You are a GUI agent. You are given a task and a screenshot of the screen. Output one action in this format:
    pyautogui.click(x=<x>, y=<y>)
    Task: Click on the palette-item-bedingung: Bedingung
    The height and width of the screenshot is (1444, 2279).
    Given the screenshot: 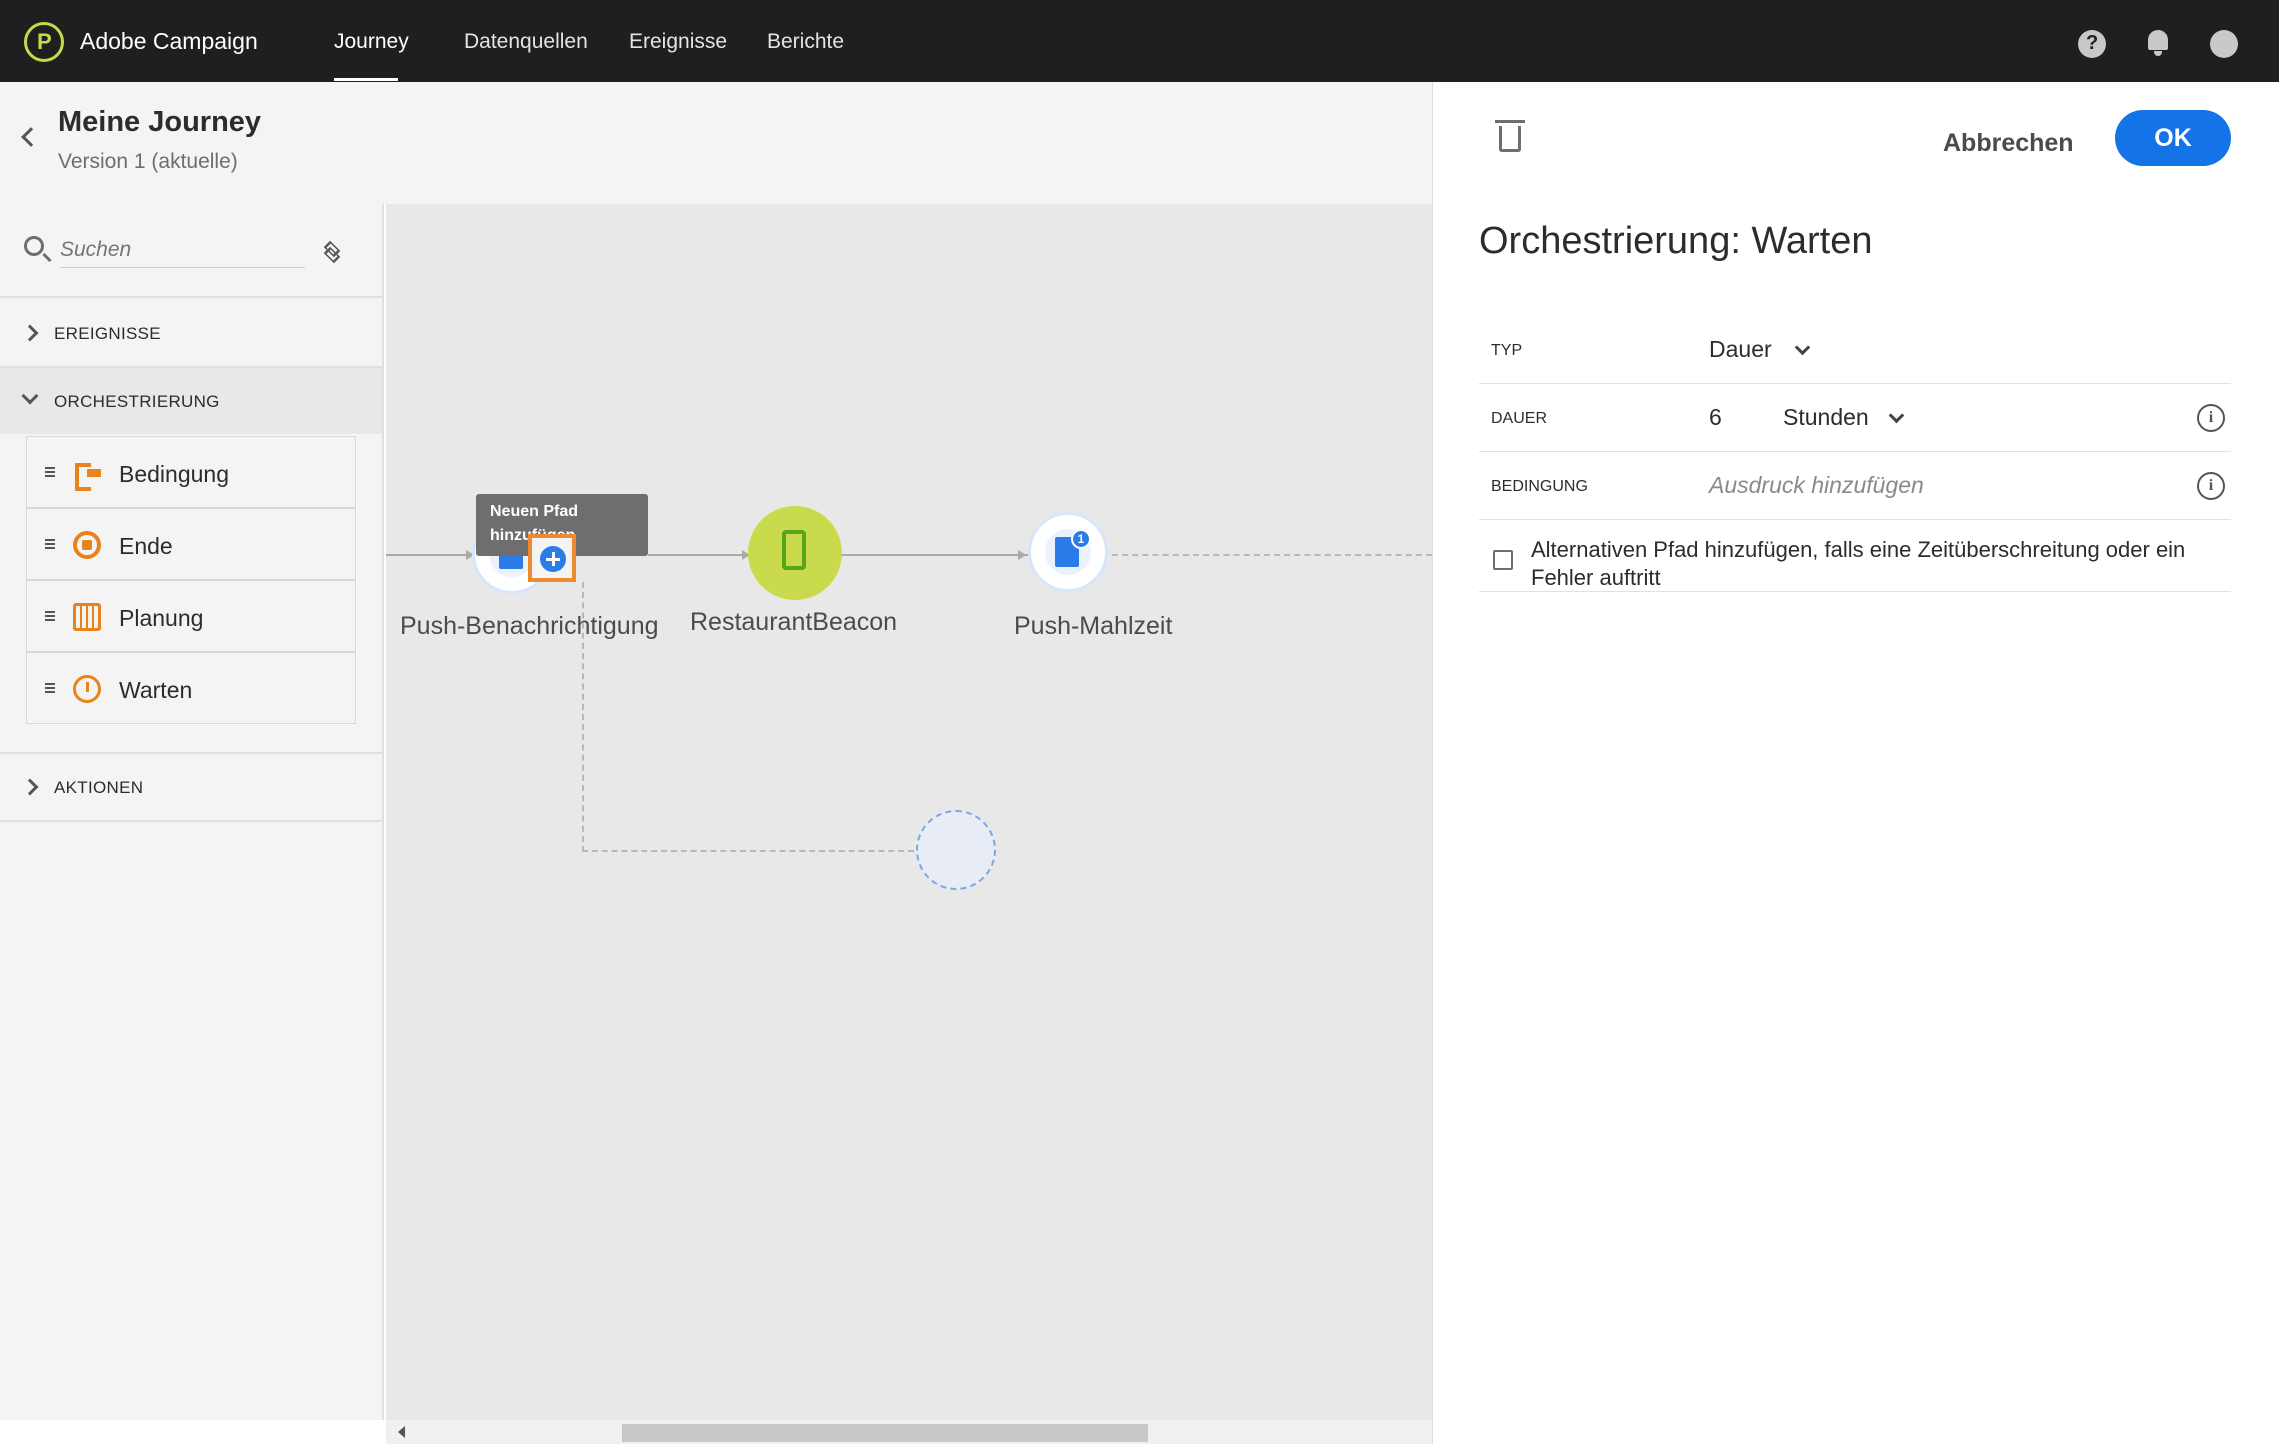 What is the action you would take?
    pyautogui.click(x=191, y=472)
    